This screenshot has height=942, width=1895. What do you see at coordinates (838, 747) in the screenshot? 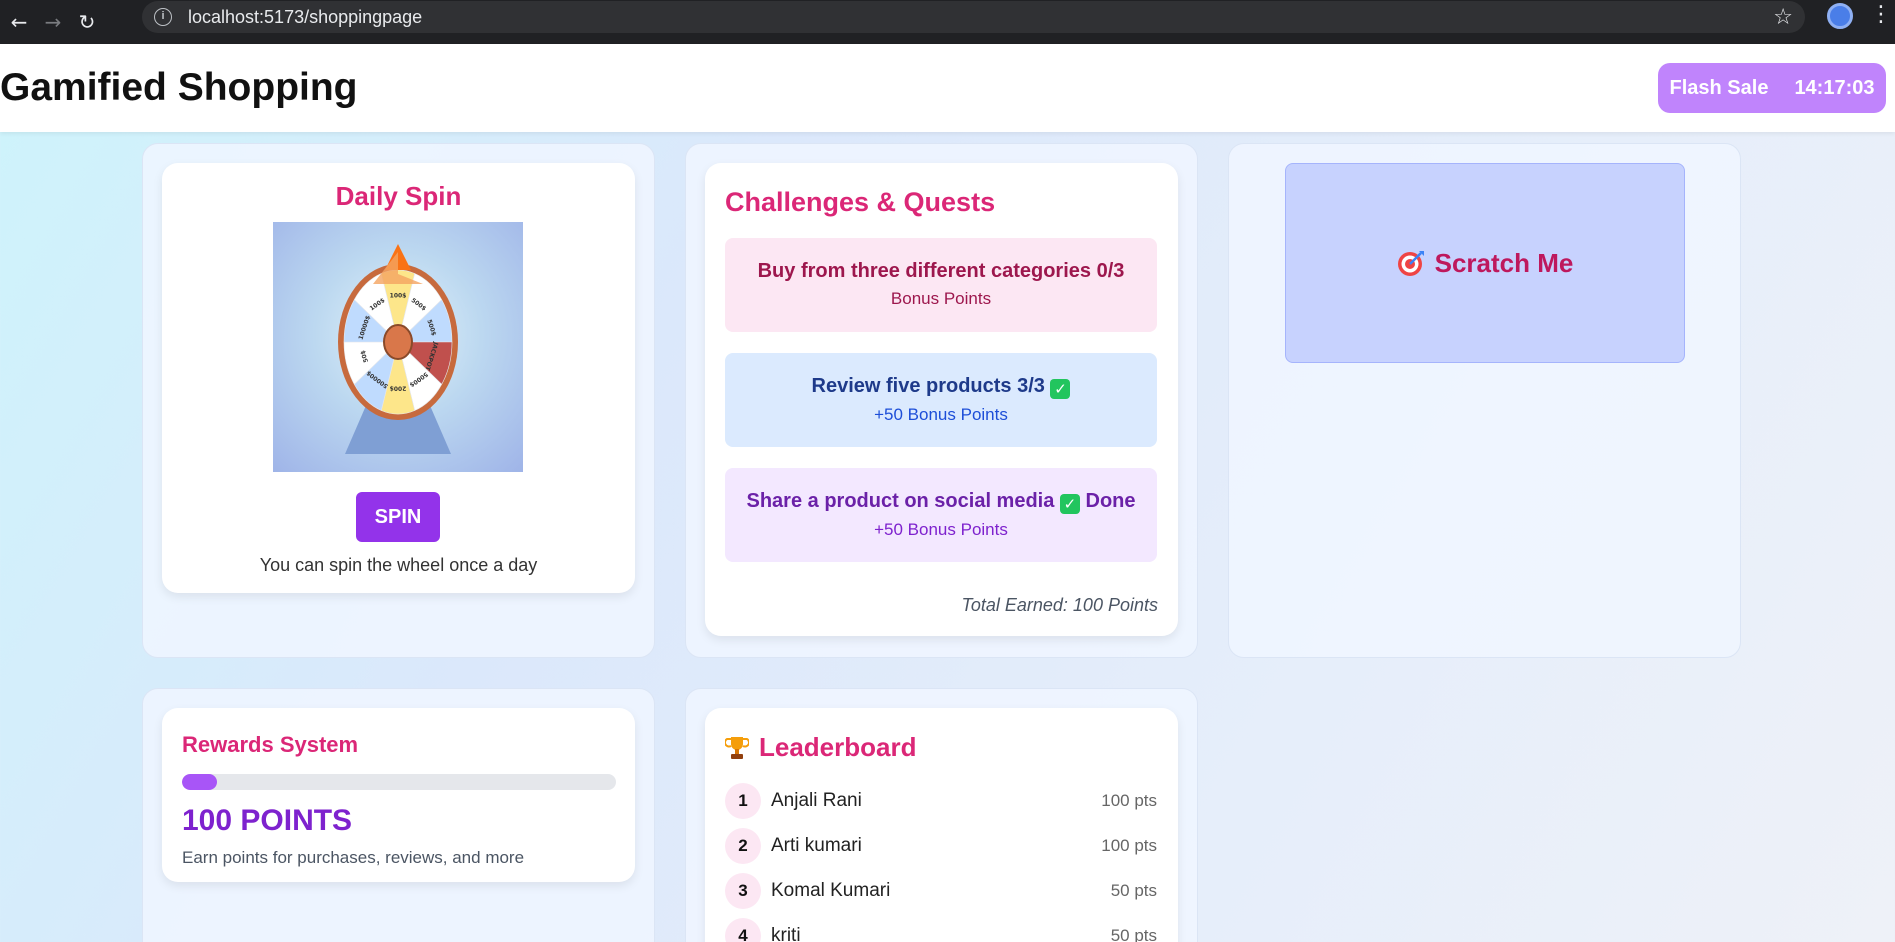
I see `leaderboard-title: Leaderboard` at bounding box center [838, 747].